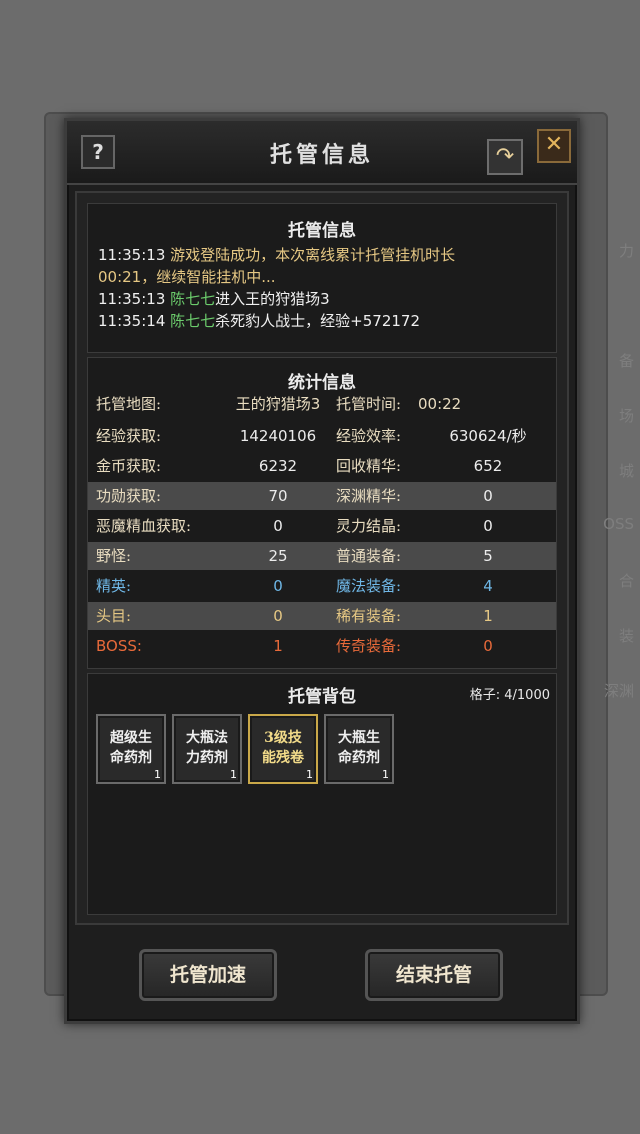 The height and width of the screenshot is (1134, 640). I want to click on stat-label: 传奇装备:, so click(369, 646).